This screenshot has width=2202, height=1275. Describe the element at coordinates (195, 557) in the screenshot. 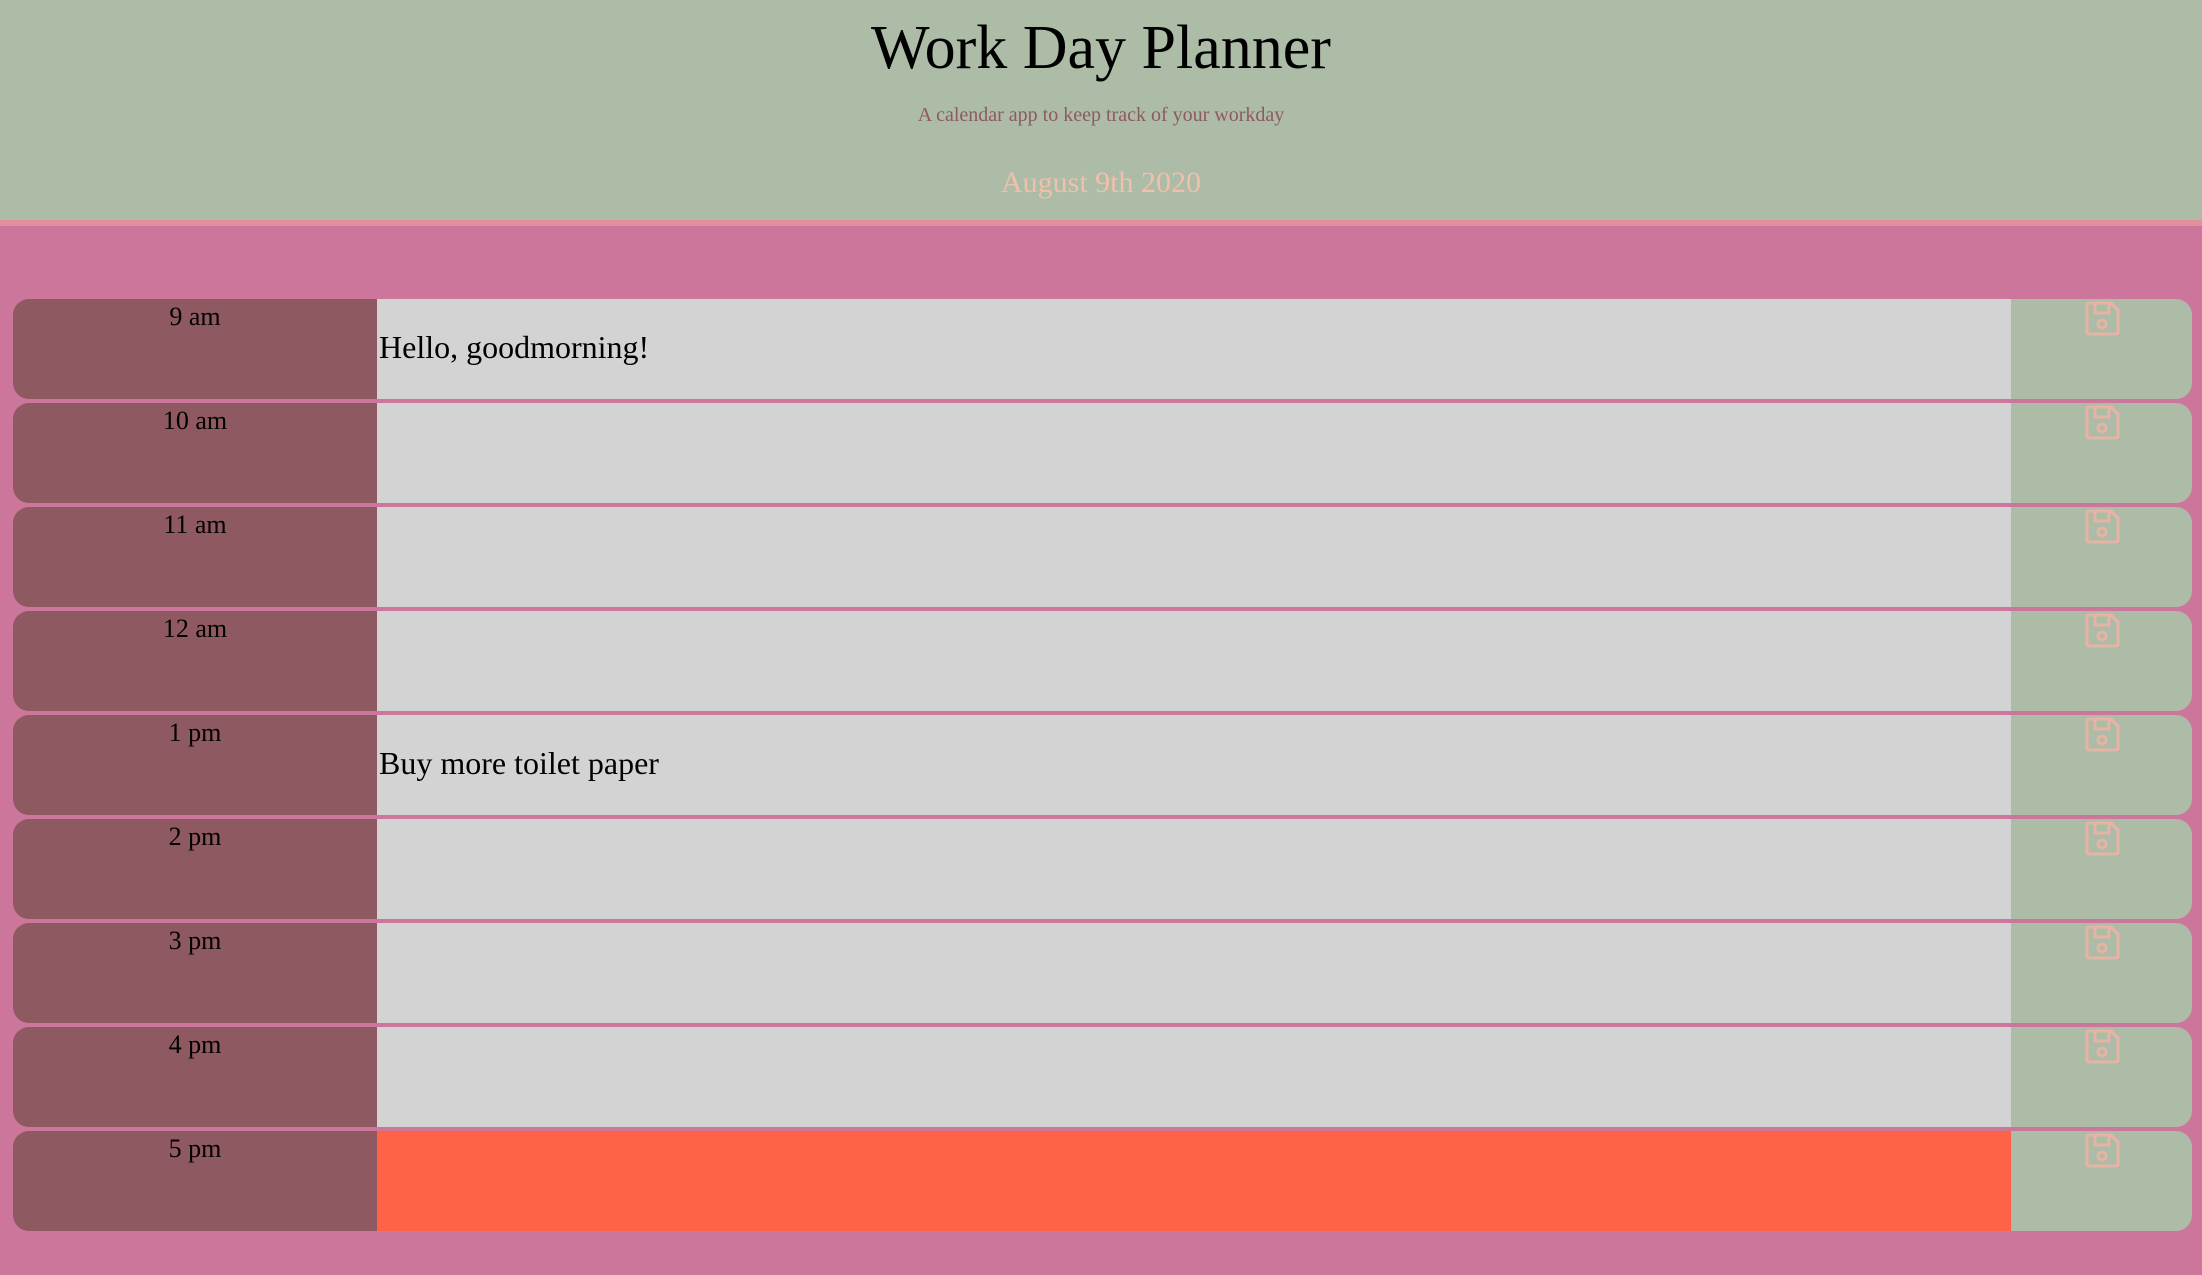

I see `hour-label: 11 am` at that location.